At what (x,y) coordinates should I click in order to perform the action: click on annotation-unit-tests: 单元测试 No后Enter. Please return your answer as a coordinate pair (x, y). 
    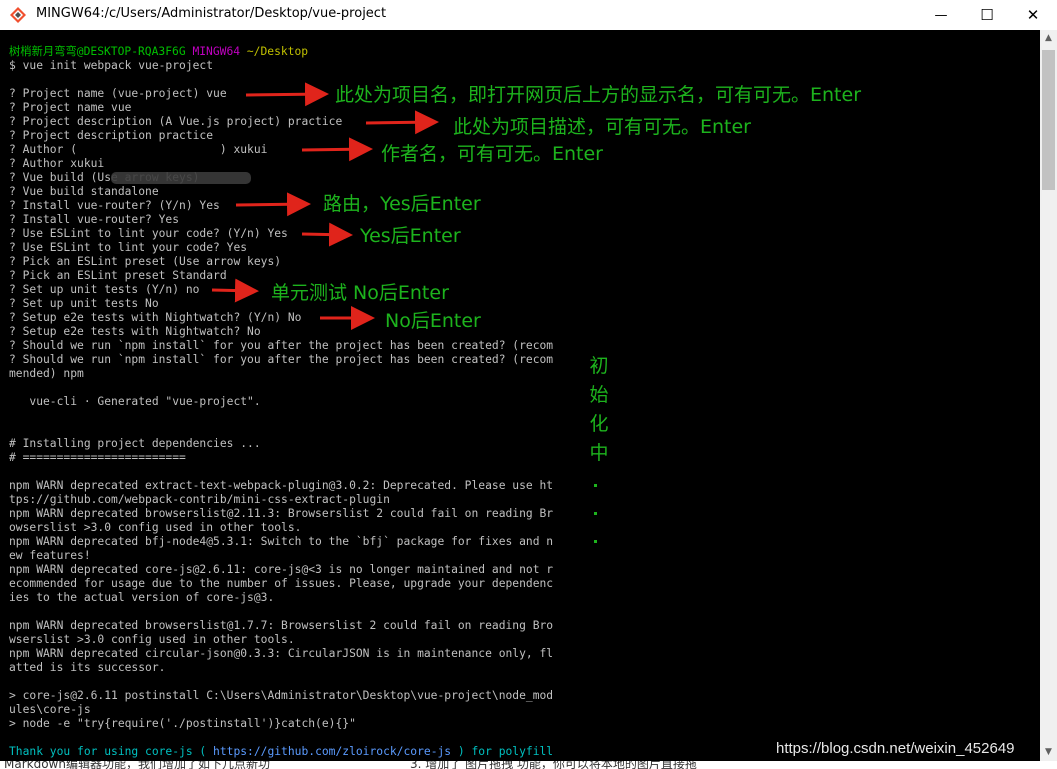
    Looking at the image, I should click on (360, 293).